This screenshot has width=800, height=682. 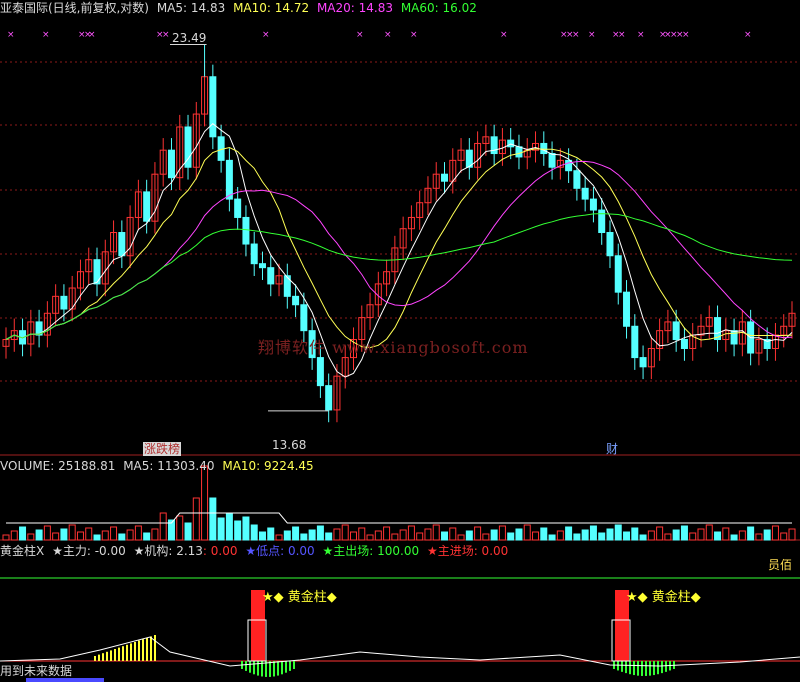 I want to click on signal-marker-9: ×, so click(x=388, y=35).